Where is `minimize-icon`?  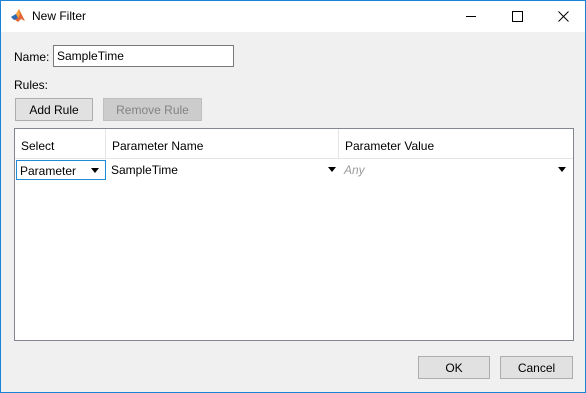
minimize-icon is located at coordinates (471, 16).